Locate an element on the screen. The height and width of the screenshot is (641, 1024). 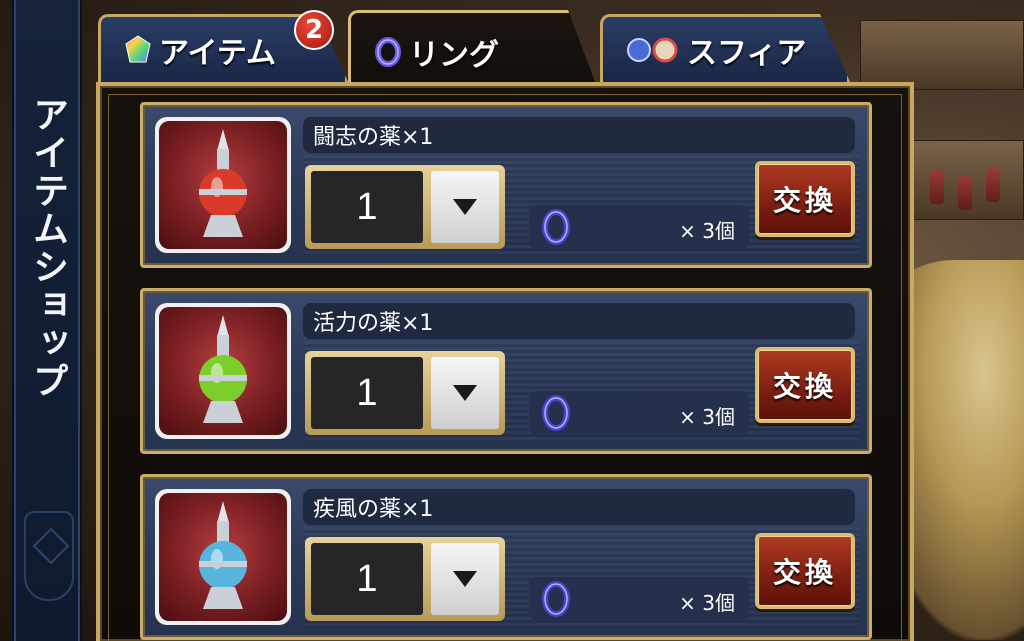
item-name: 活力の薬×1 is located at coordinates (579, 321).